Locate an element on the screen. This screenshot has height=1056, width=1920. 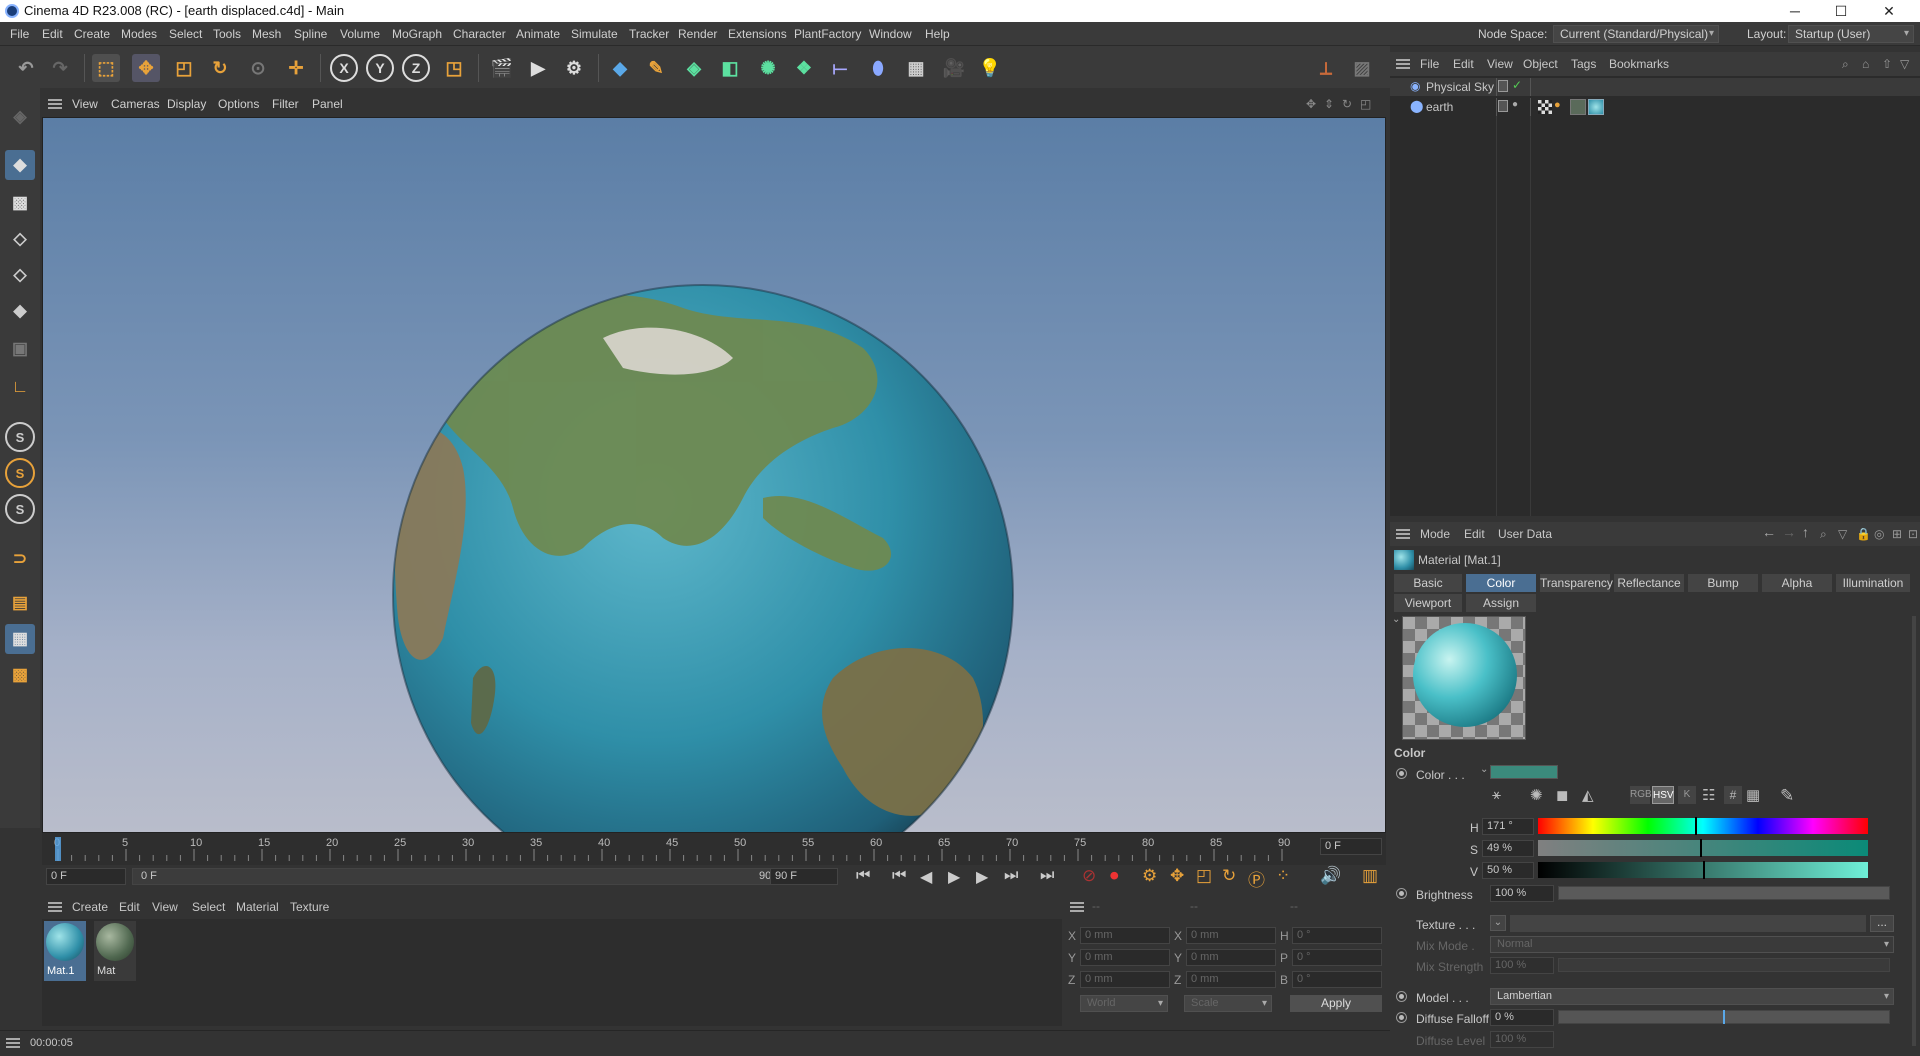
coord-pos-x-field: 0 mm is located at coordinates (1125, 935).